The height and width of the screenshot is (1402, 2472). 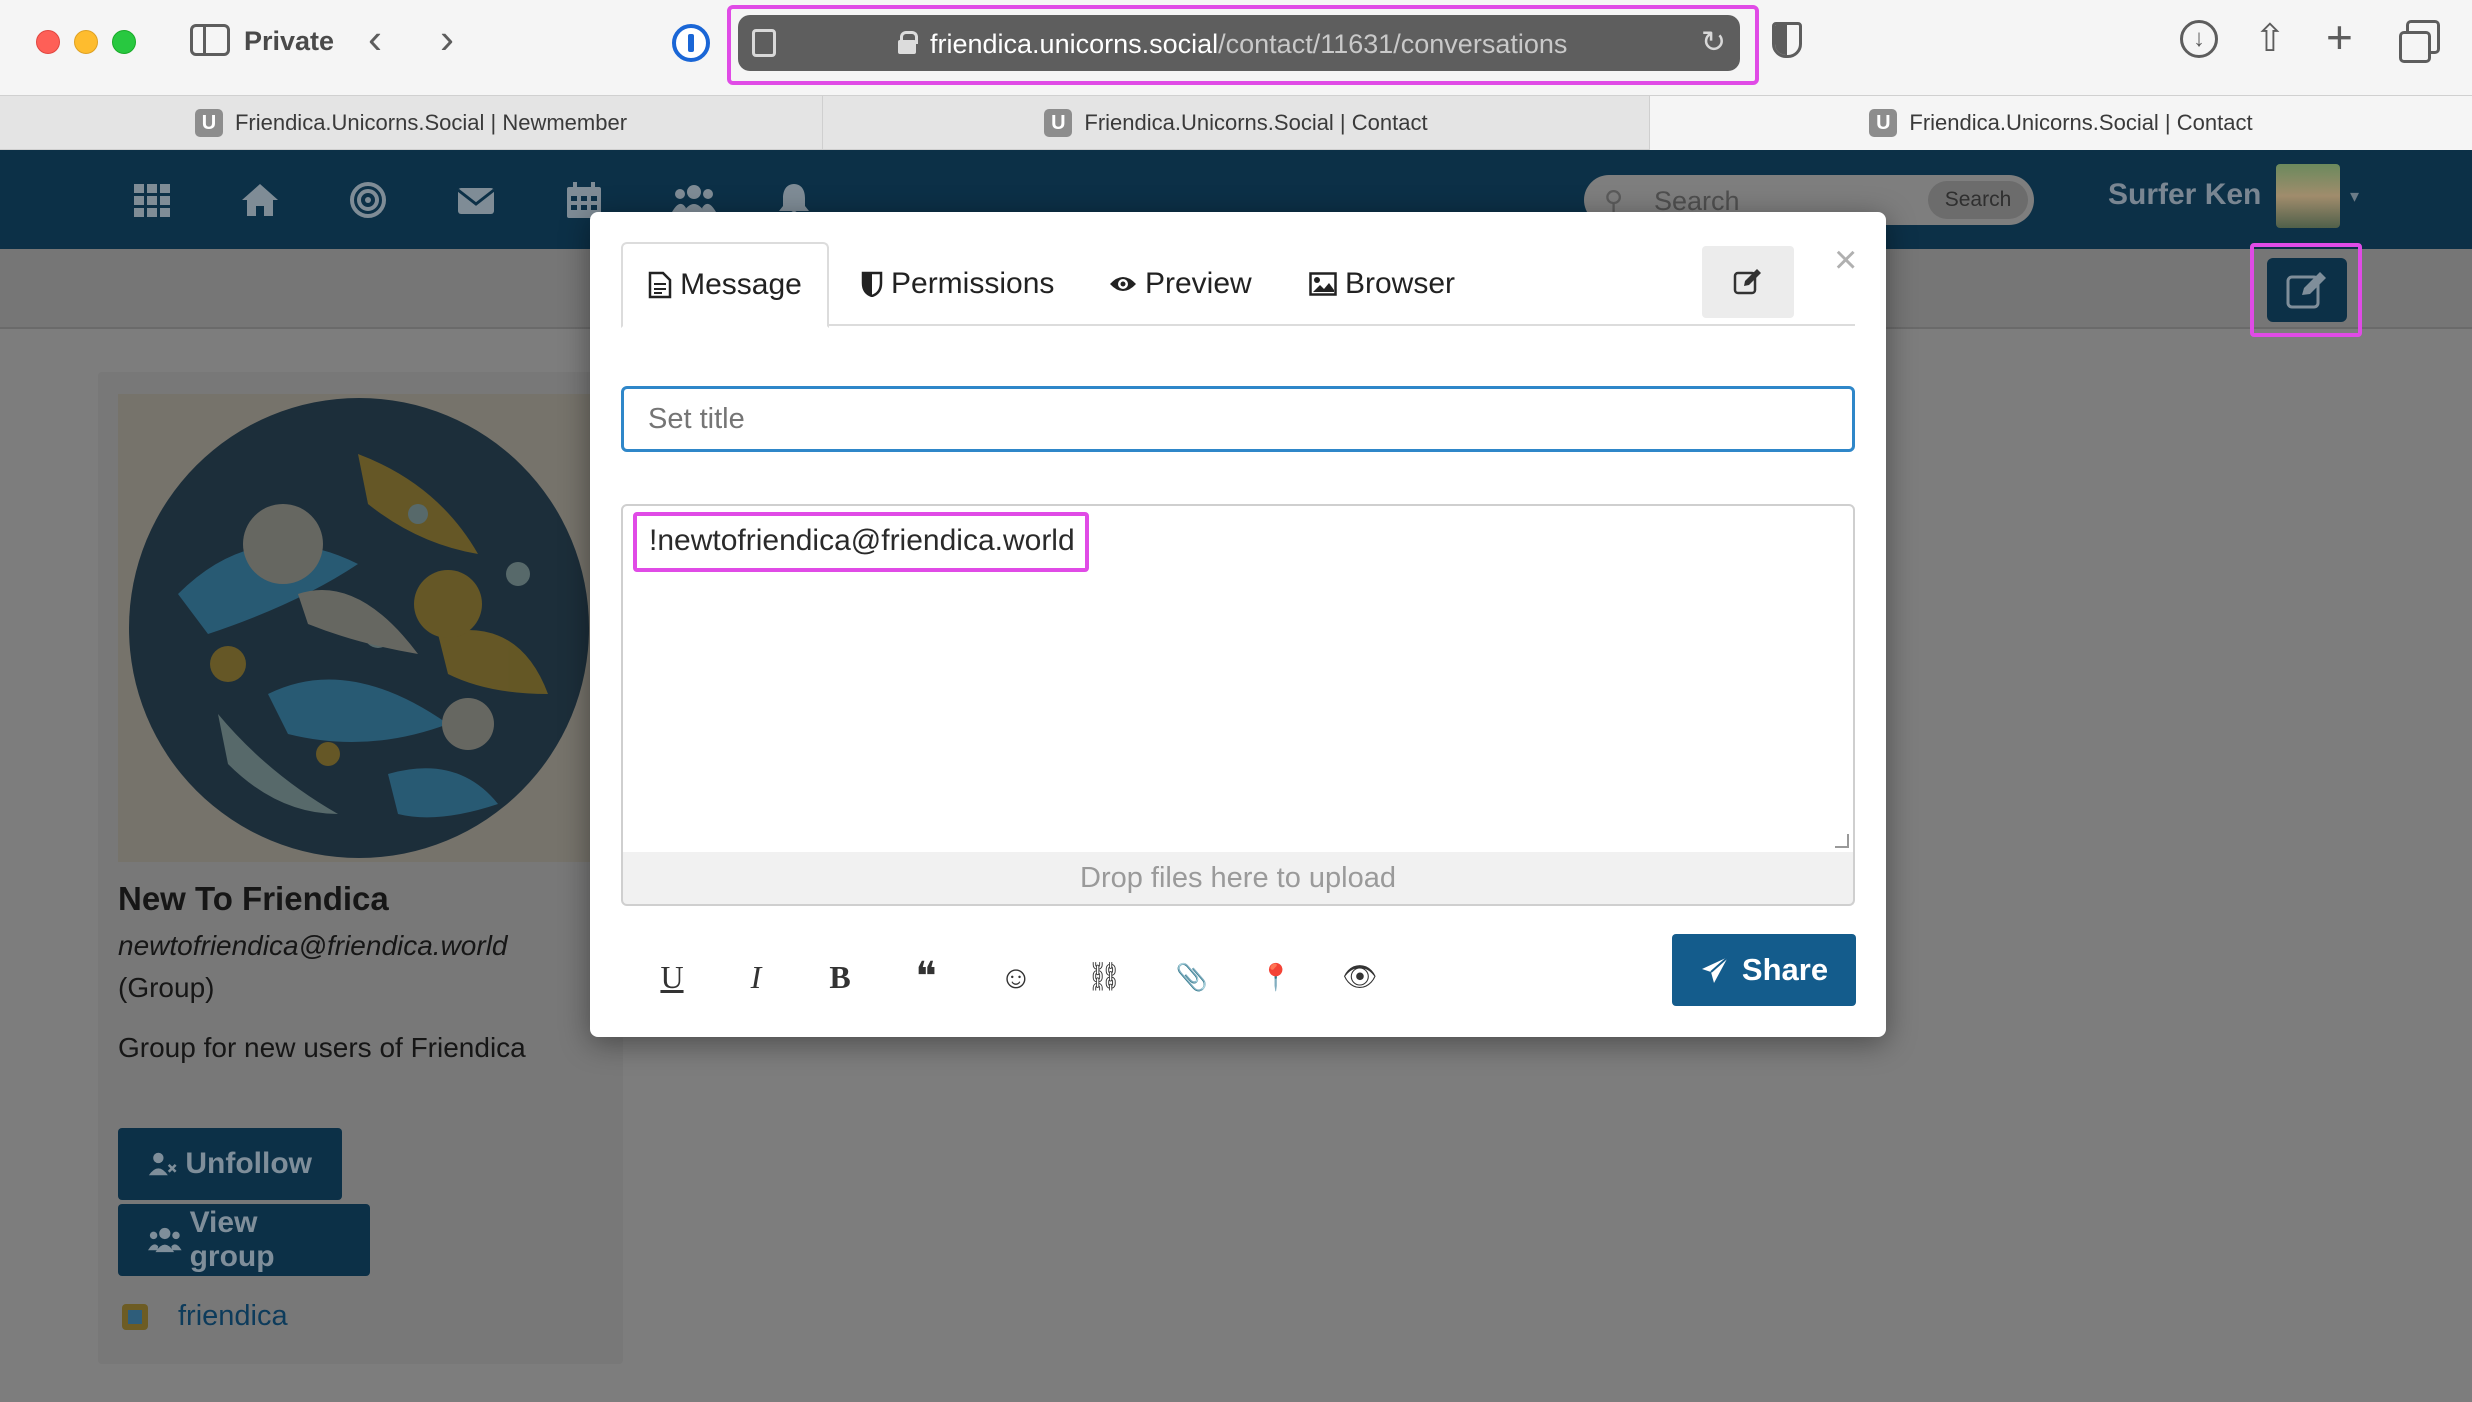 I want to click on browser-tab: U Friendica.Unicorns.Social | Newmember, so click(x=411, y=123).